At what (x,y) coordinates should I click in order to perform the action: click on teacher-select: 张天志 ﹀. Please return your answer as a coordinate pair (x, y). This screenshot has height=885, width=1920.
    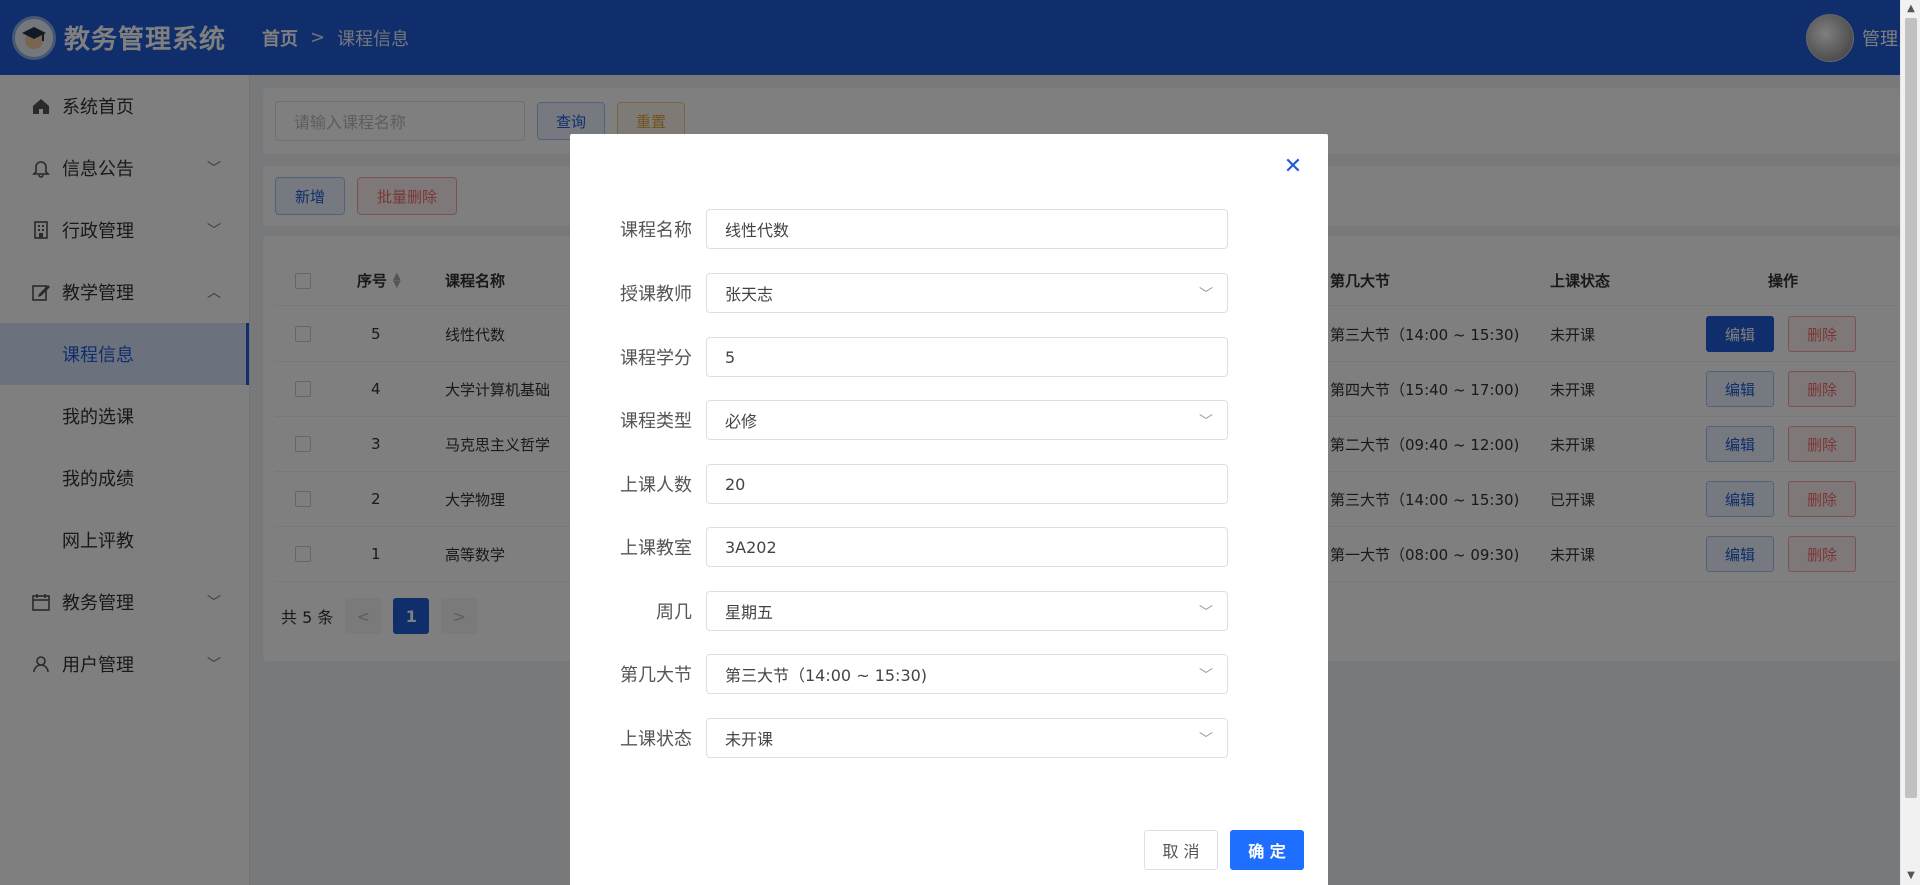
    Looking at the image, I should click on (967, 293).